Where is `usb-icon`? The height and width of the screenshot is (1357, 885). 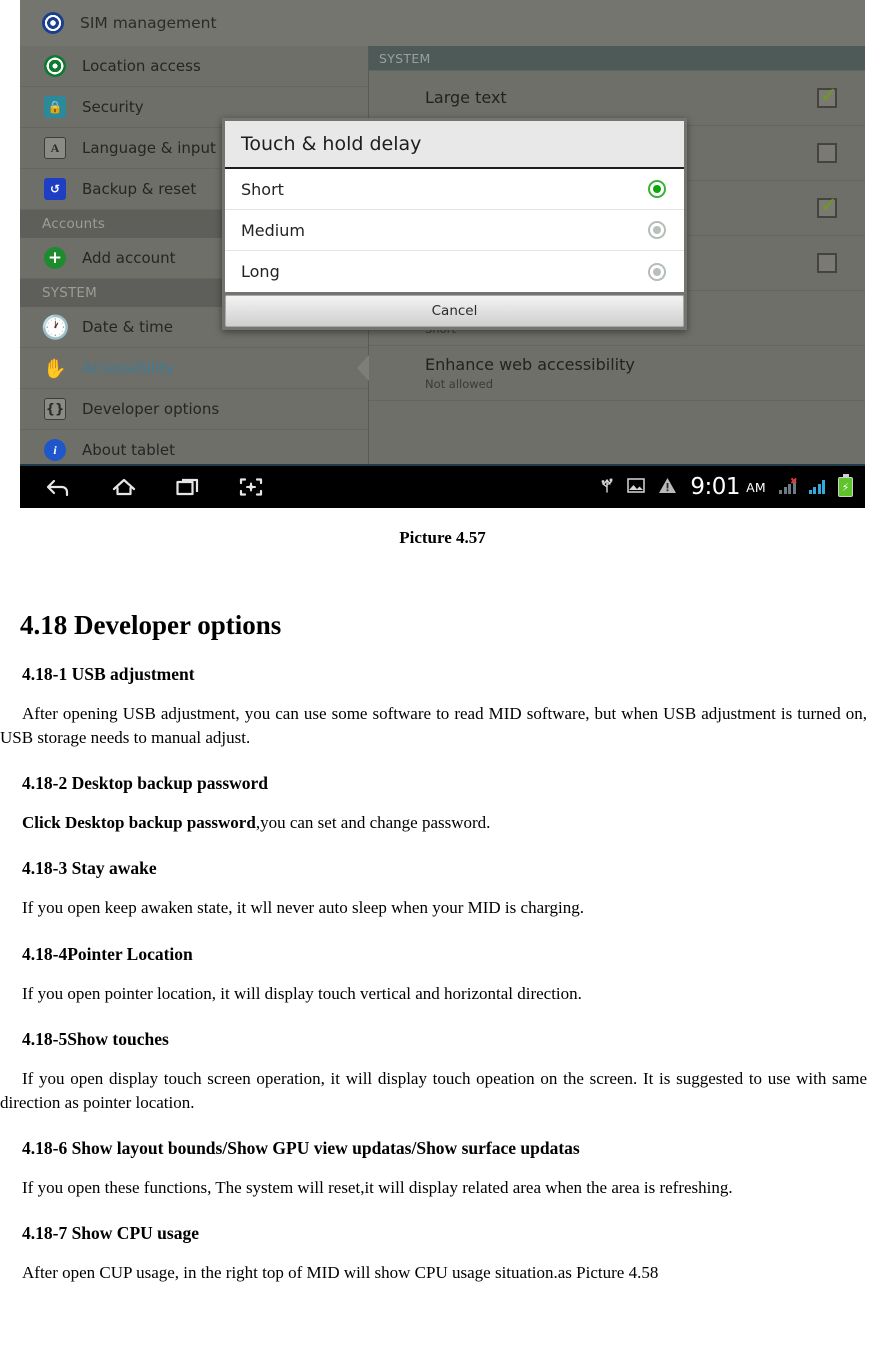 usb-icon is located at coordinates (607, 487).